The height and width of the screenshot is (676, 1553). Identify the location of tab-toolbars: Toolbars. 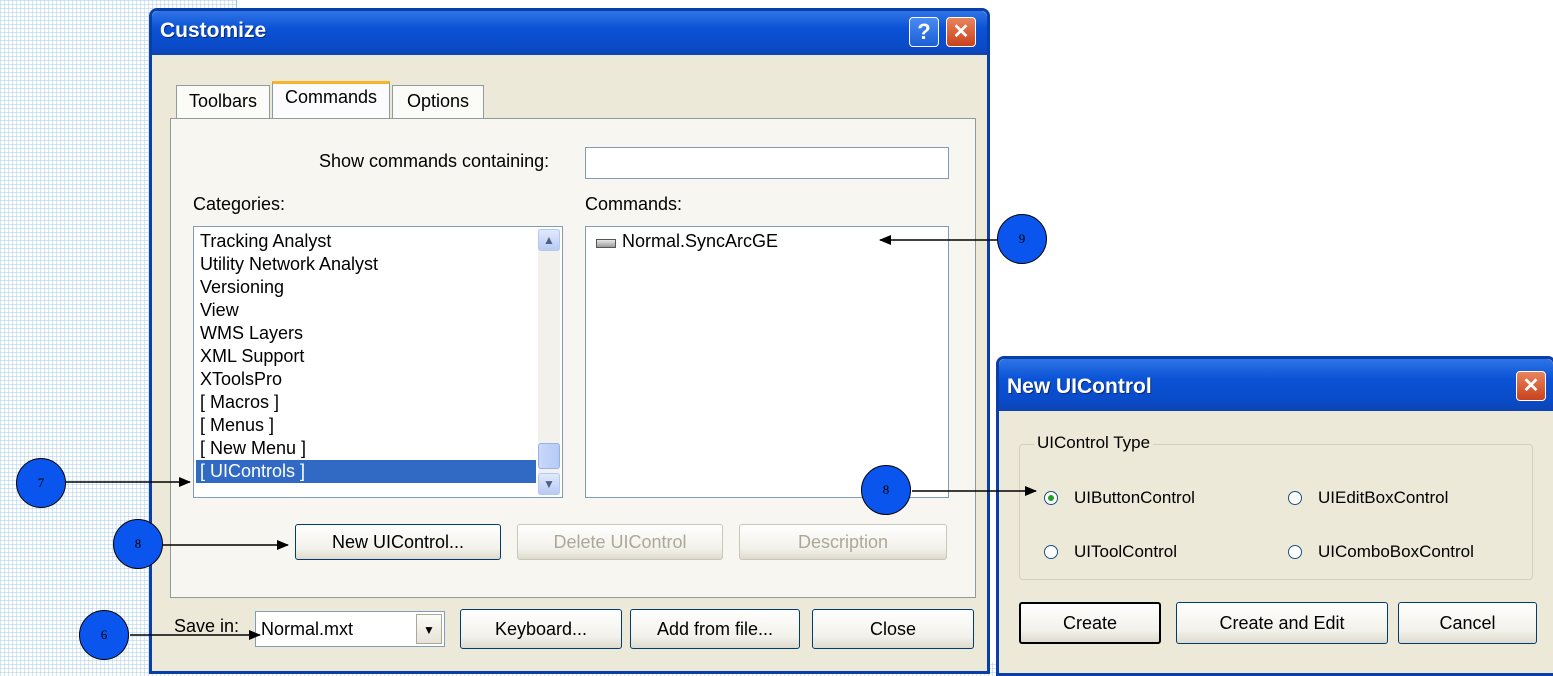
(223, 102).